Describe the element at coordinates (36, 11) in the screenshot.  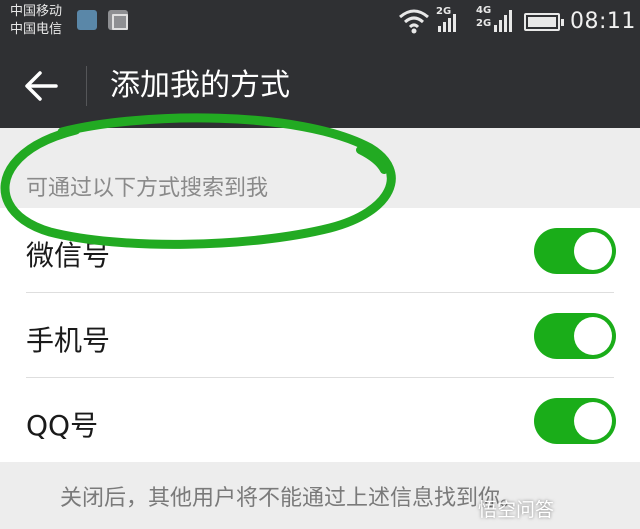
I see `carrier-1-label: 中国移动` at that location.